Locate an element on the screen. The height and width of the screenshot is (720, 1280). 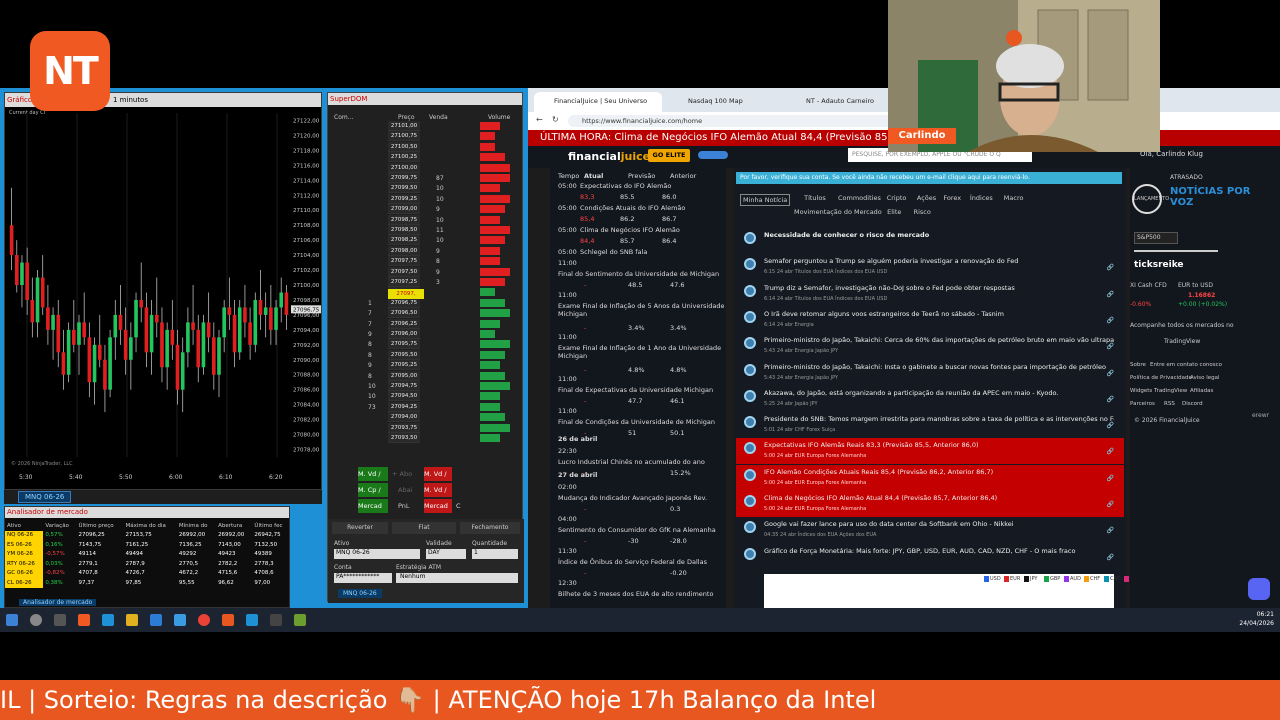
dom-buy-cell: 73 is located at coordinates (372, 407).